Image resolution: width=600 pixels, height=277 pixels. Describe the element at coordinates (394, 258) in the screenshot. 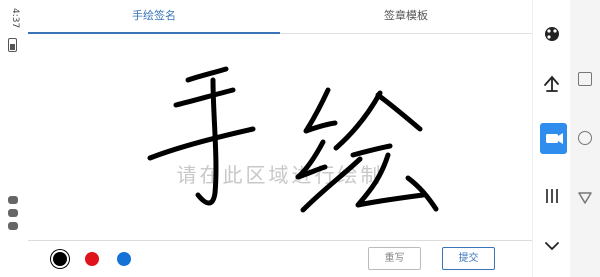

I see `rewrite-button: 重写` at that location.